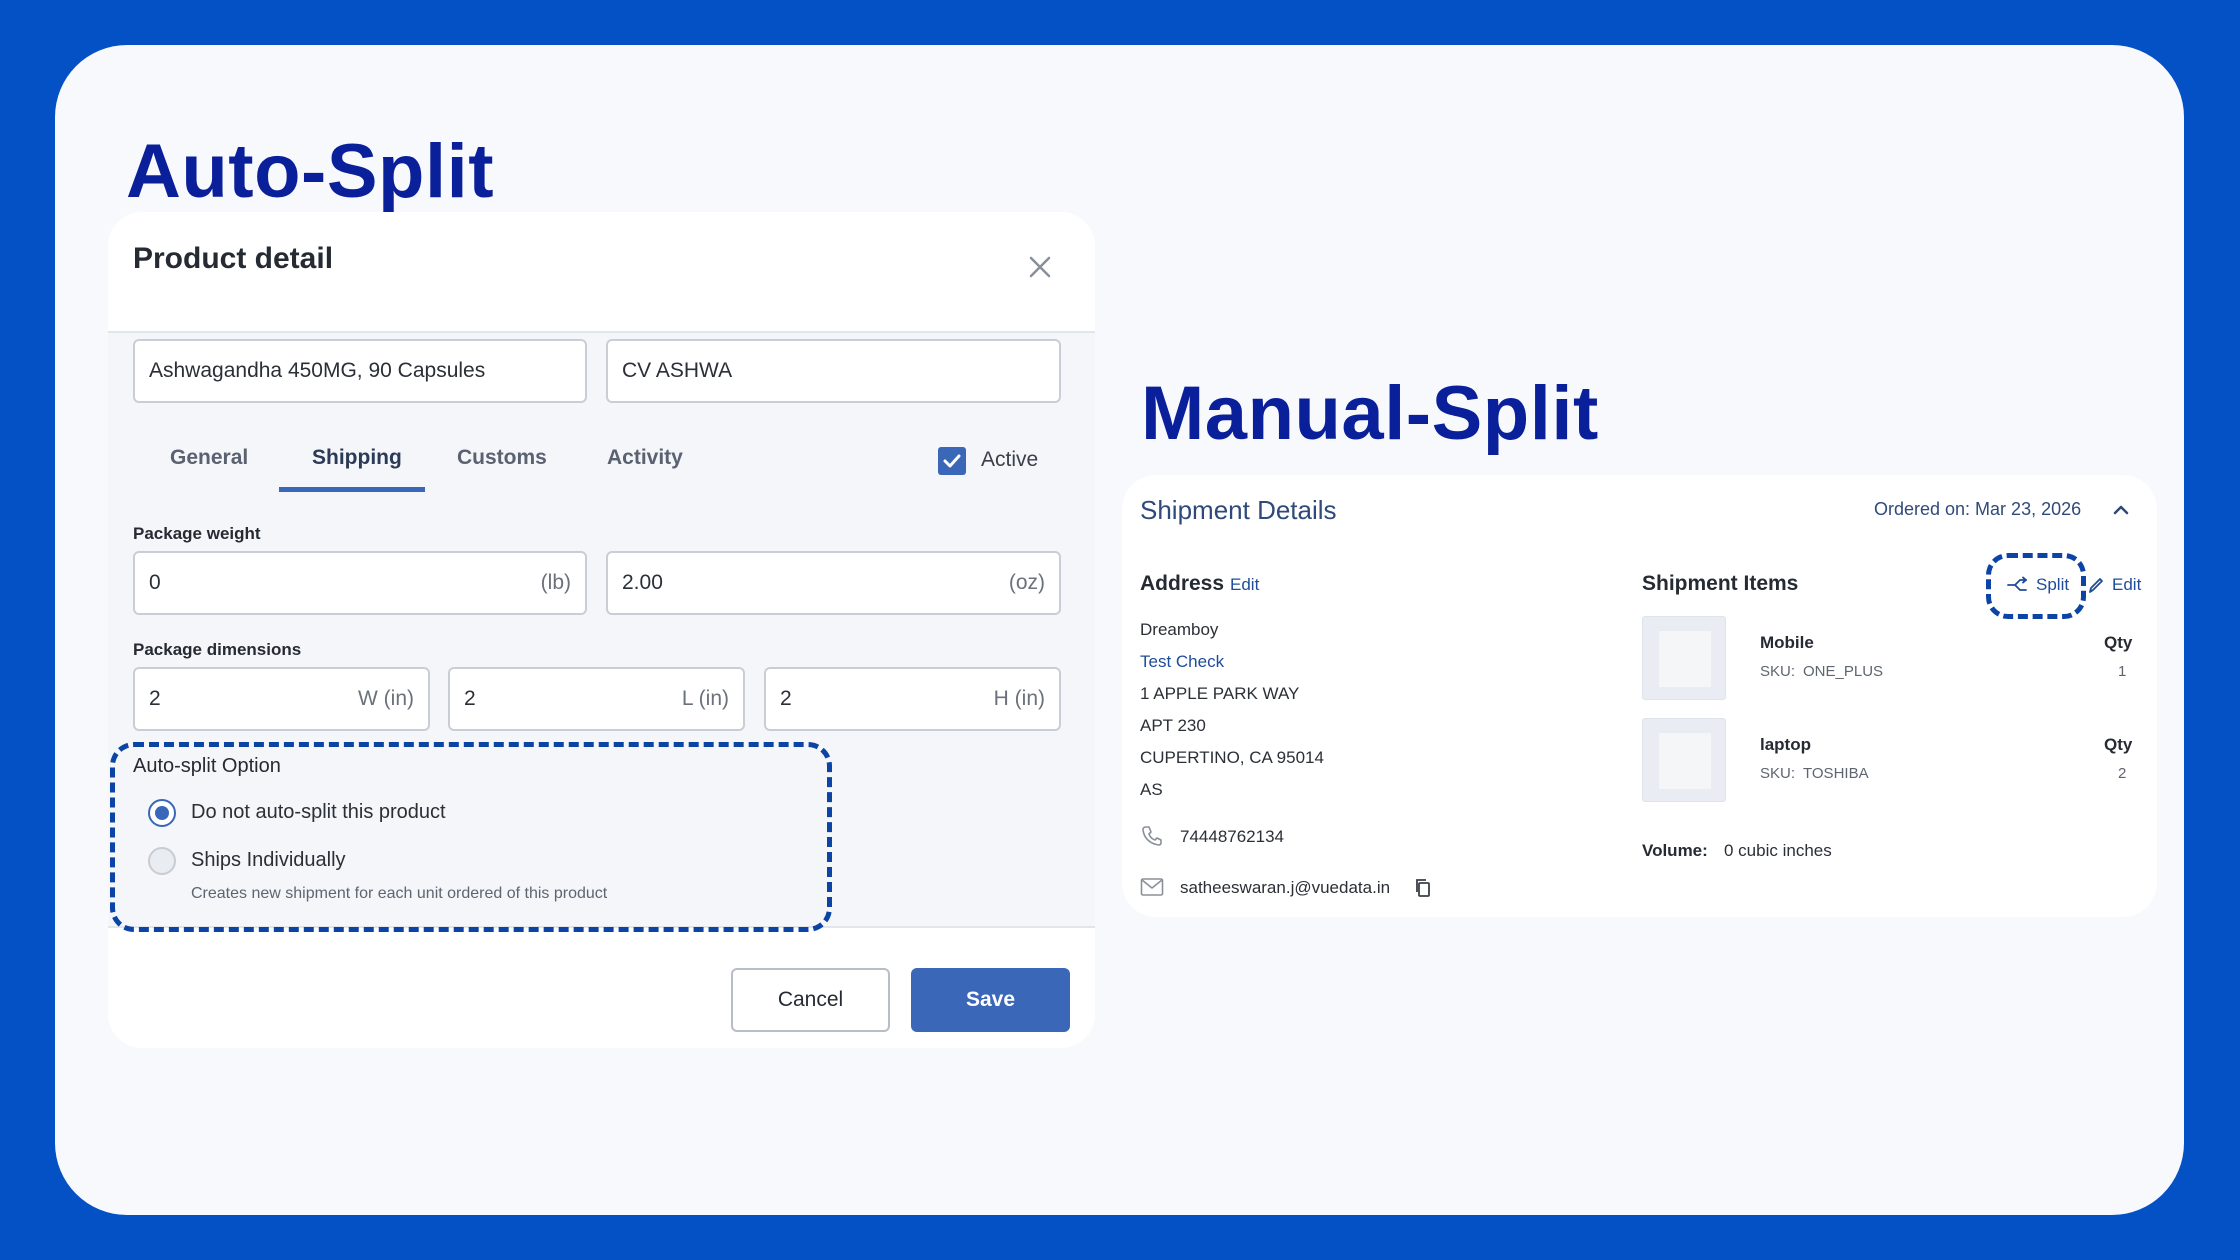 The image size is (2240, 1260). I want to click on split-button: Split, so click(2052, 585).